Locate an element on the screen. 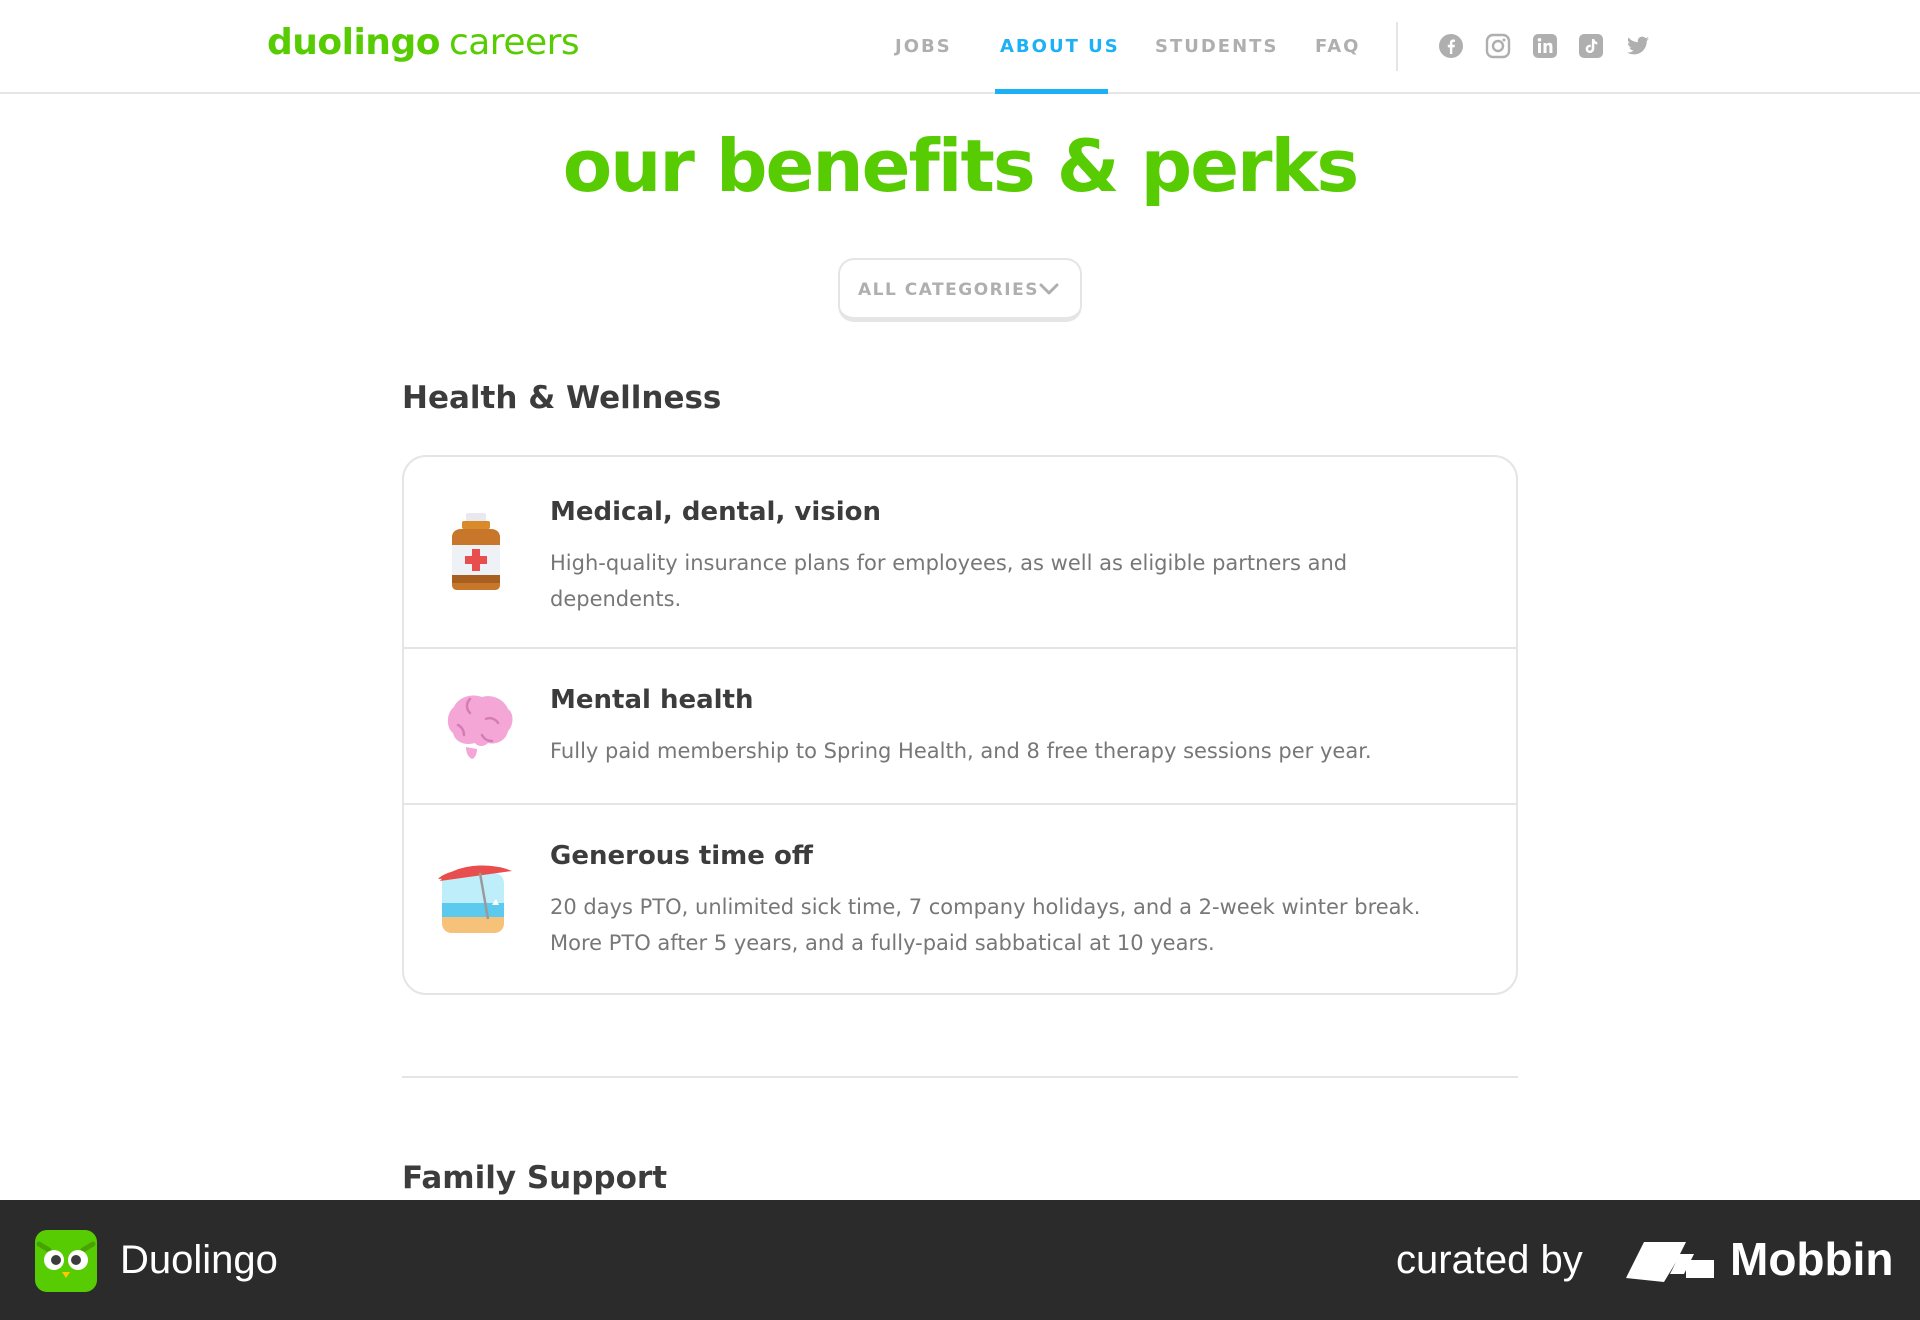 This screenshot has height=1320, width=1920. logo-wordmark: duolingo is located at coordinates (353, 42).